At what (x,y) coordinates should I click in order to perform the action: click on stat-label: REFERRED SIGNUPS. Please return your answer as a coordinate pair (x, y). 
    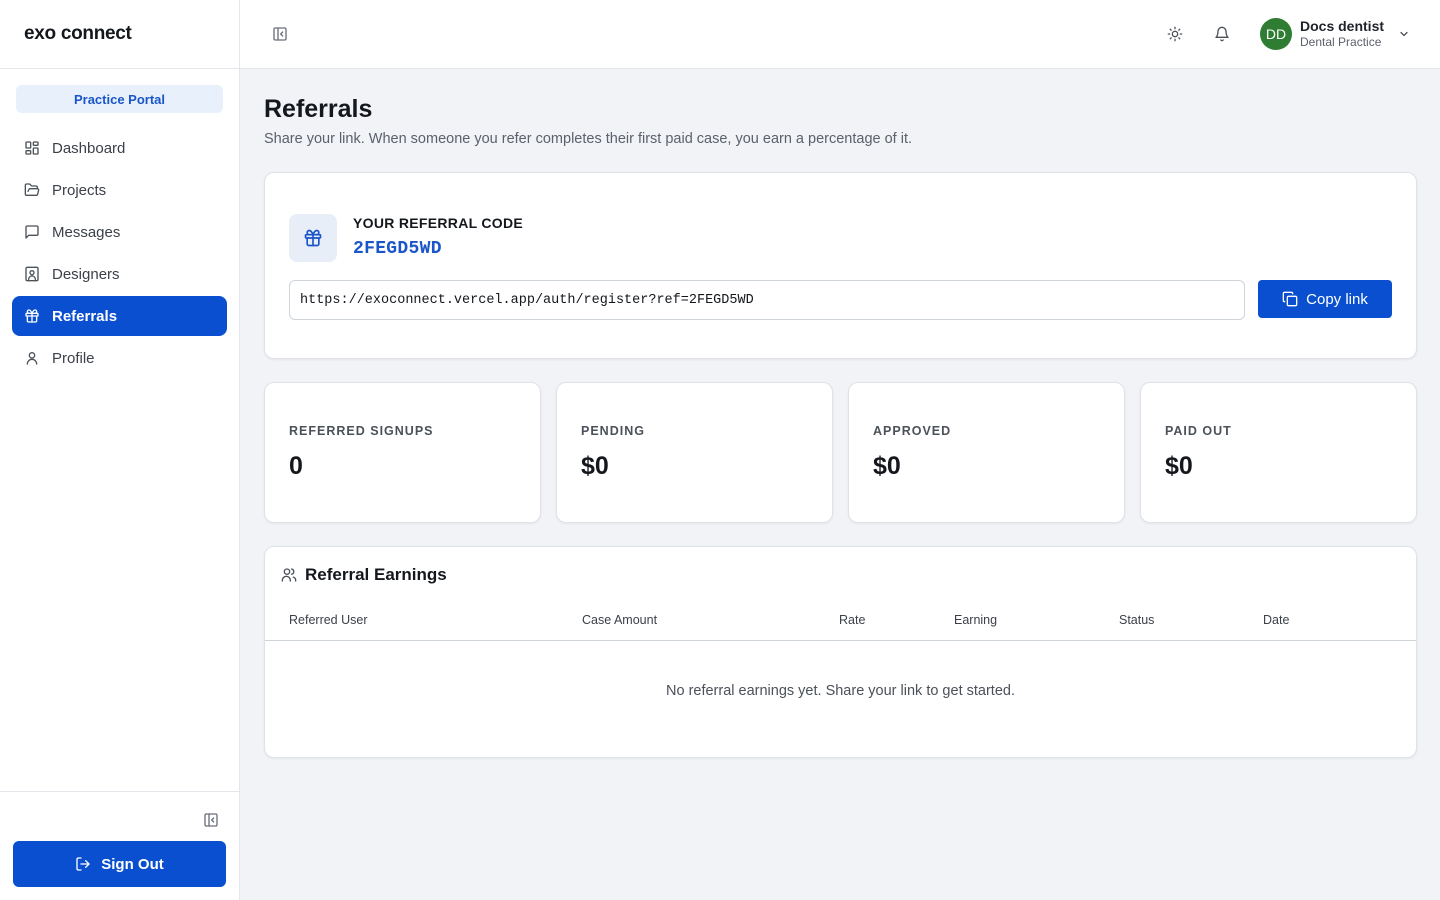
    Looking at the image, I should click on (361, 431).